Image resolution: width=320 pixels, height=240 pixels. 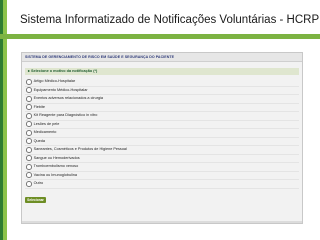 I want to click on select-button: Selecionar, so click(x=35, y=199).